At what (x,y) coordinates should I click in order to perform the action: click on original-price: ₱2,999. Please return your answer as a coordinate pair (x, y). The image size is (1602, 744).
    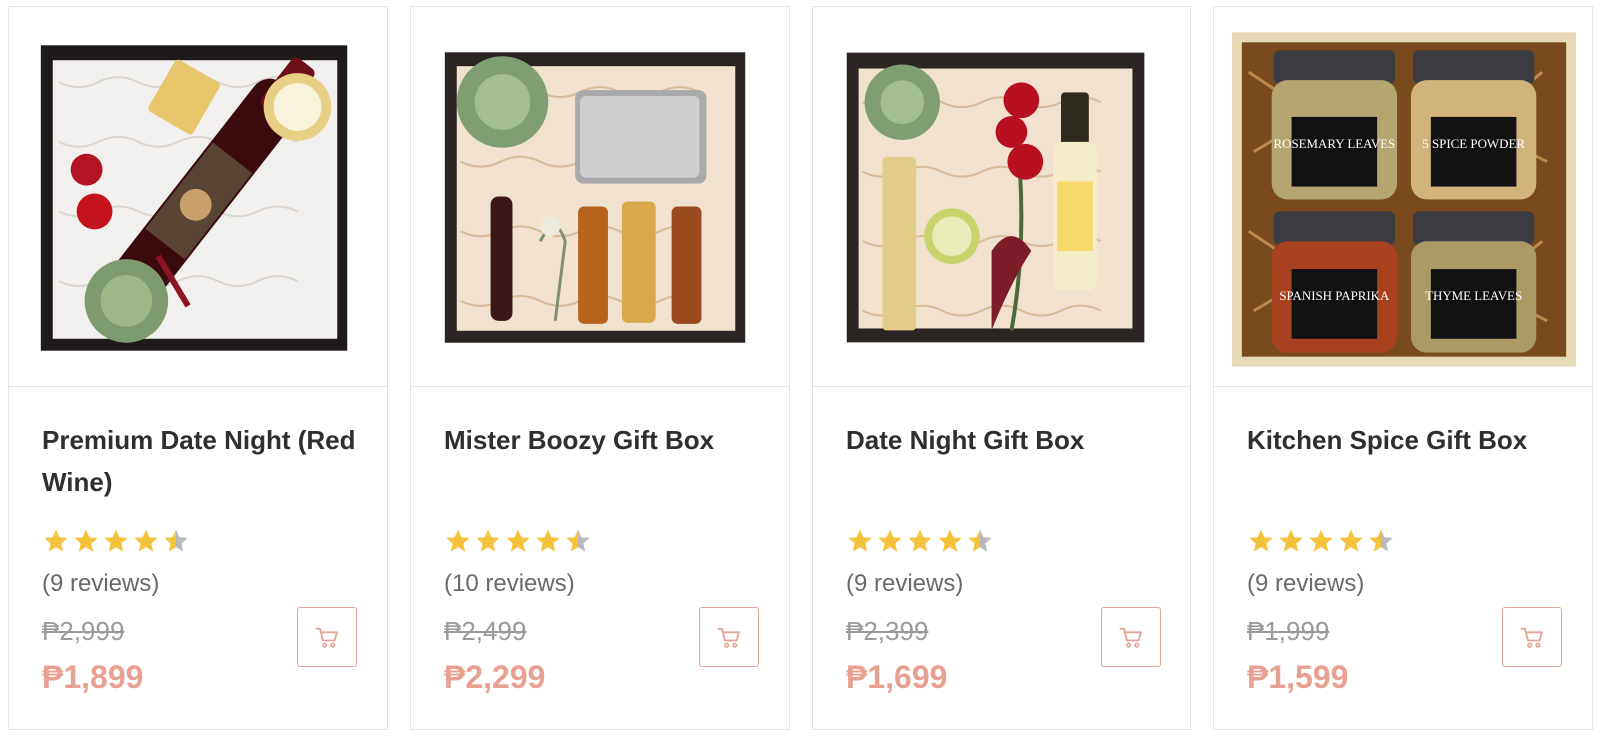
    Looking at the image, I should click on (83, 631).